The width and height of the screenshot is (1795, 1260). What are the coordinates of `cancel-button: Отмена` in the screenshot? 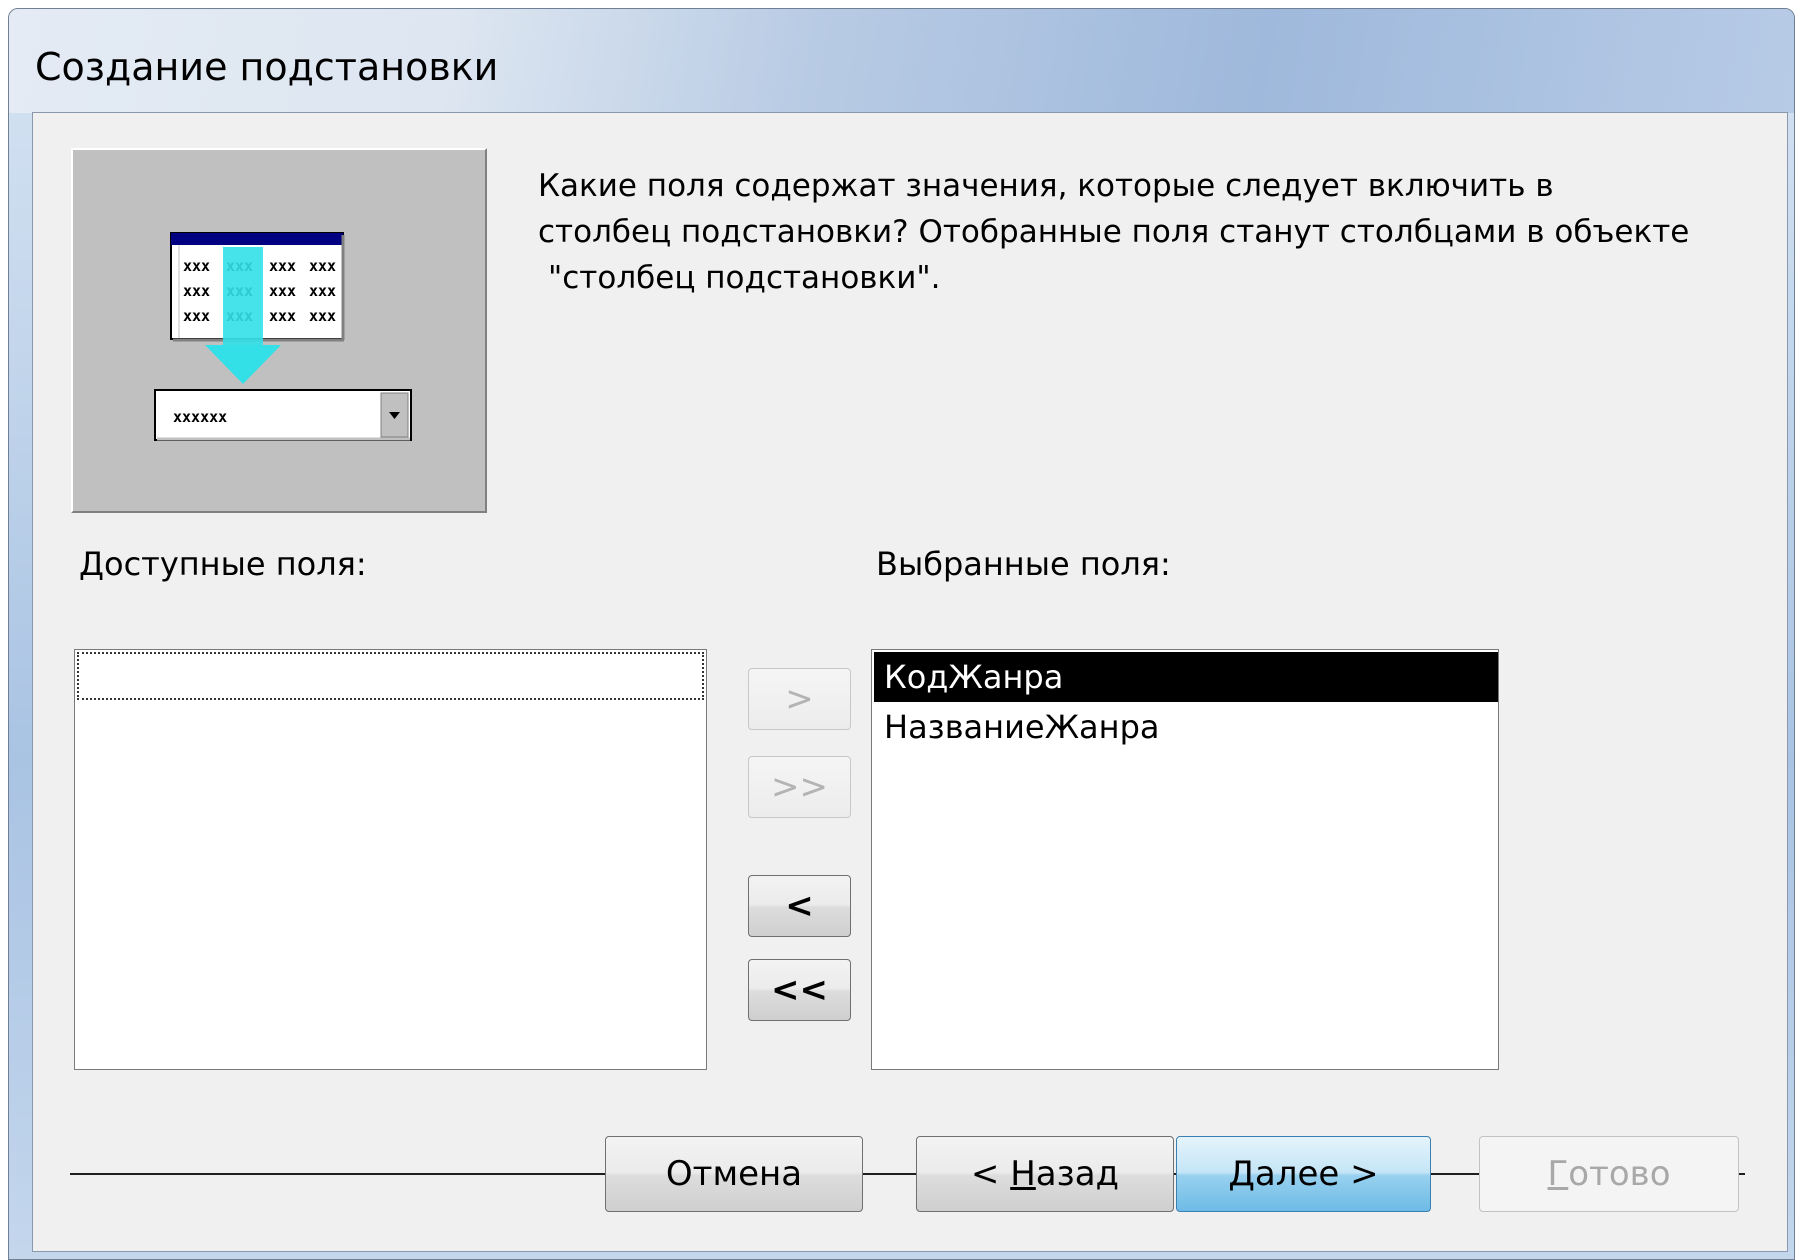 It's located at (734, 1174).